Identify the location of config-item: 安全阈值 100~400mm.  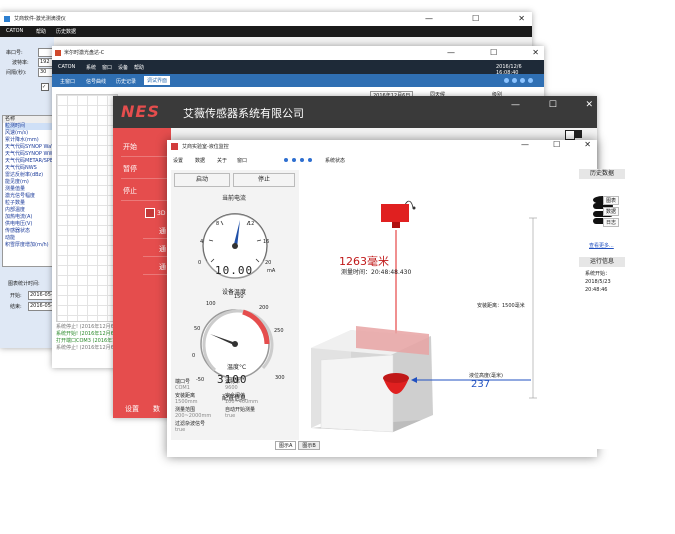
(242, 399).